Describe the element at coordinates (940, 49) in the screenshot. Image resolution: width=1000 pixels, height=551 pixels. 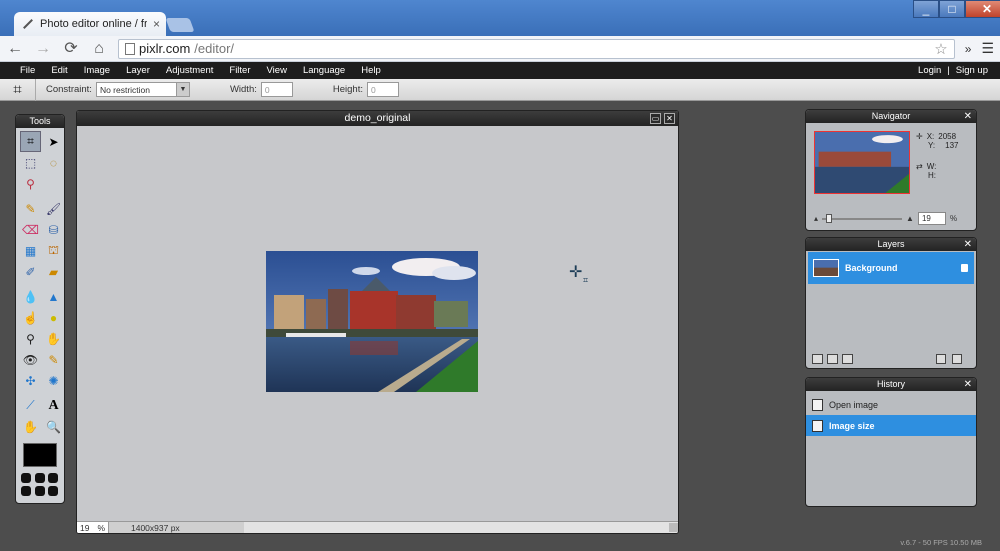
I see `bookmark-star-icon: ☆` at that location.